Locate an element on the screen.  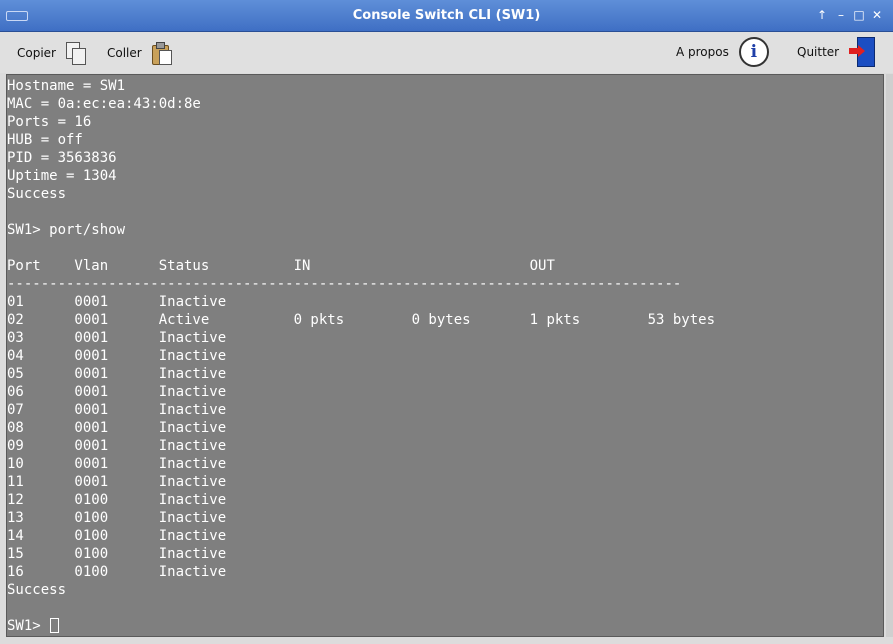
console-line: Ports = 16 is located at coordinates (49, 122).